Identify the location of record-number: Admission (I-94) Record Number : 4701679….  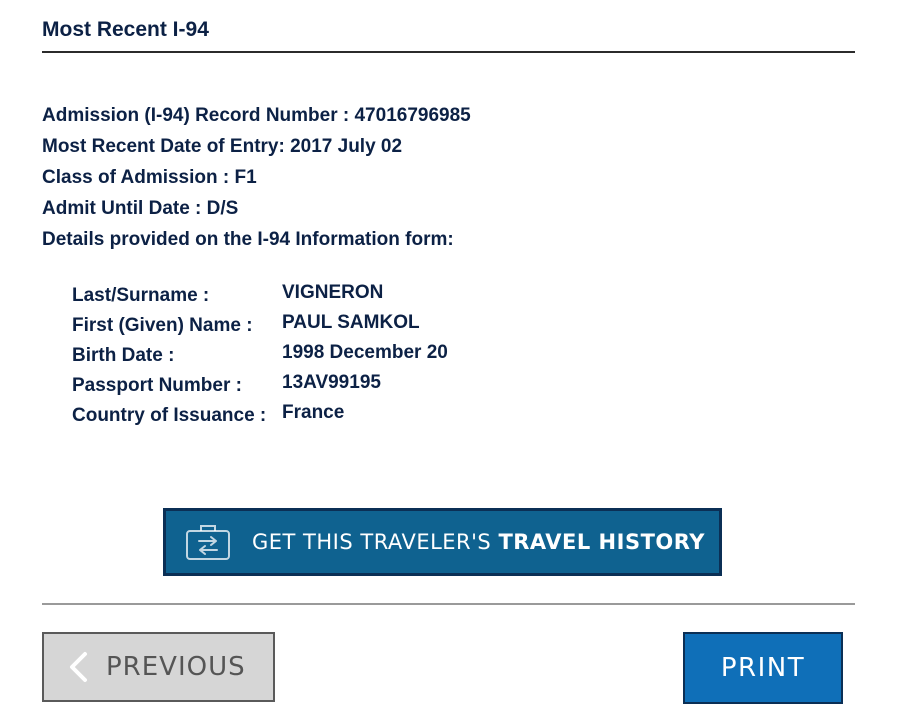
(256, 115).